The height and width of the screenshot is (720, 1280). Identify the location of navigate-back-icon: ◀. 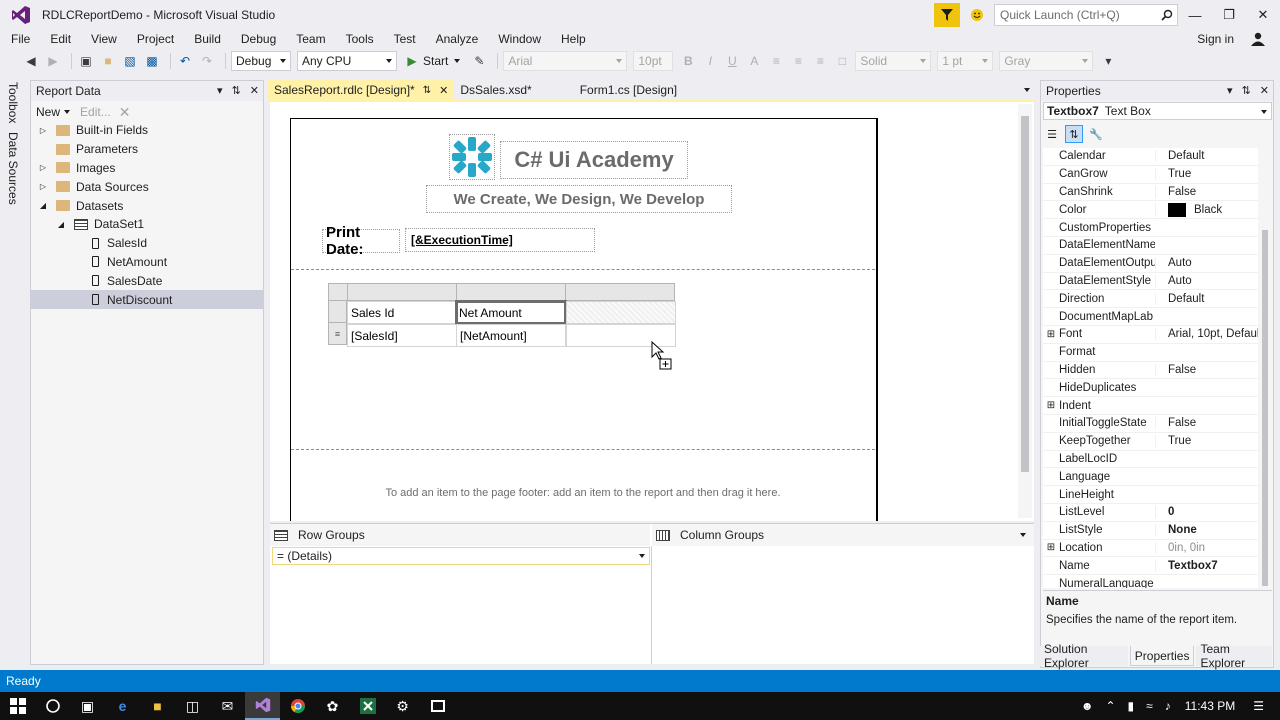
(31, 61).